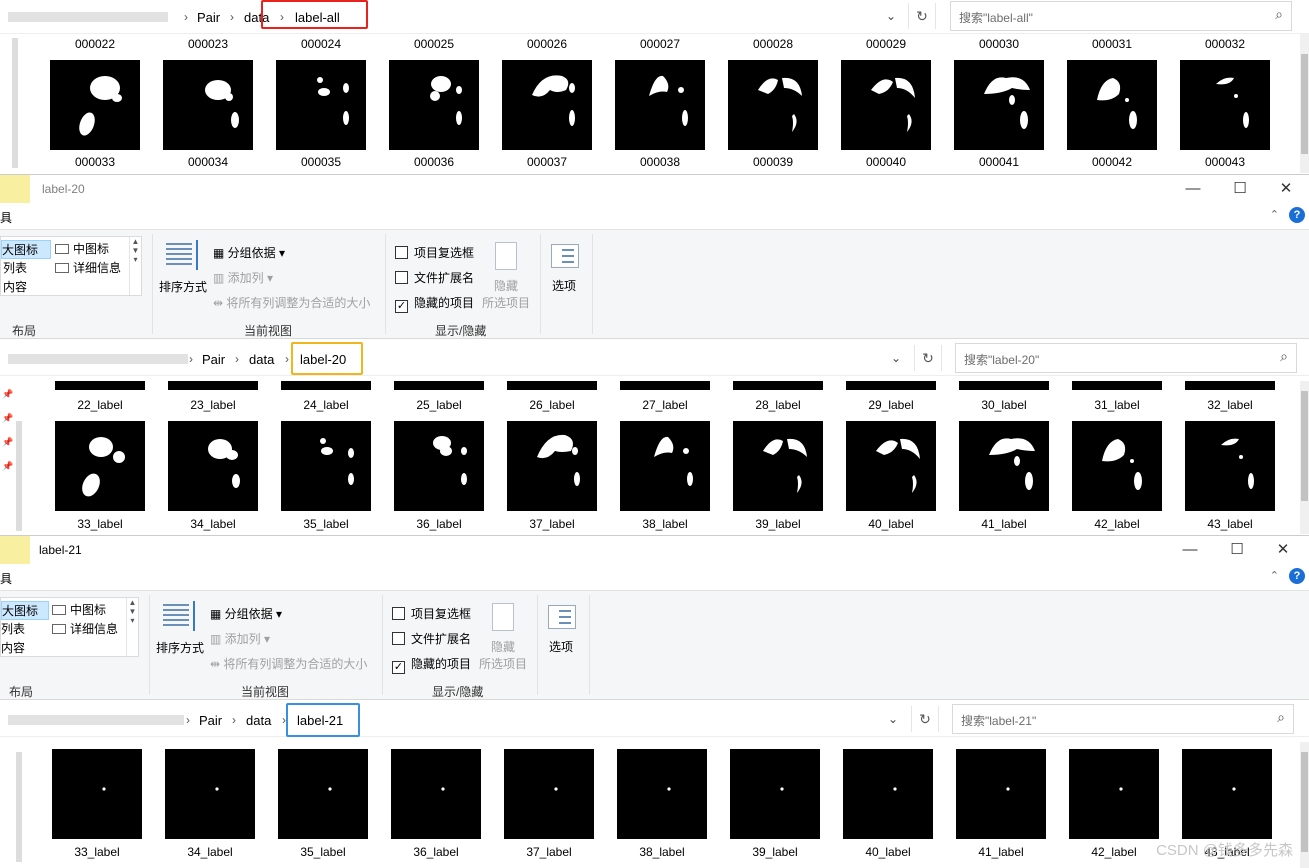 The width and height of the screenshot is (1309, 868). What do you see at coordinates (1126, 358) in the screenshot?
I see `search-box: 搜索"label-20" ⌕` at bounding box center [1126, 358].